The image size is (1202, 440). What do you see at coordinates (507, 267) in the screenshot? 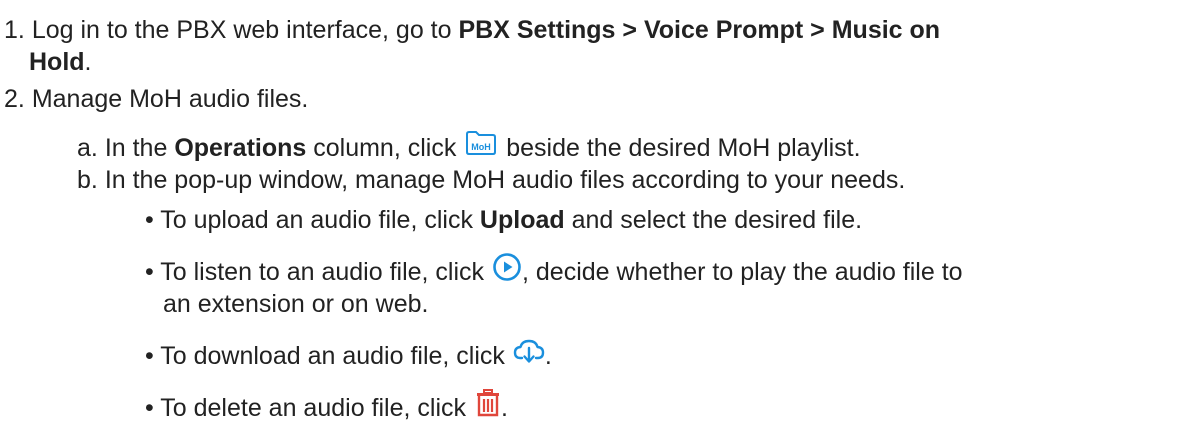
I see `play-circle-icon` at bounding box center [507, 267].